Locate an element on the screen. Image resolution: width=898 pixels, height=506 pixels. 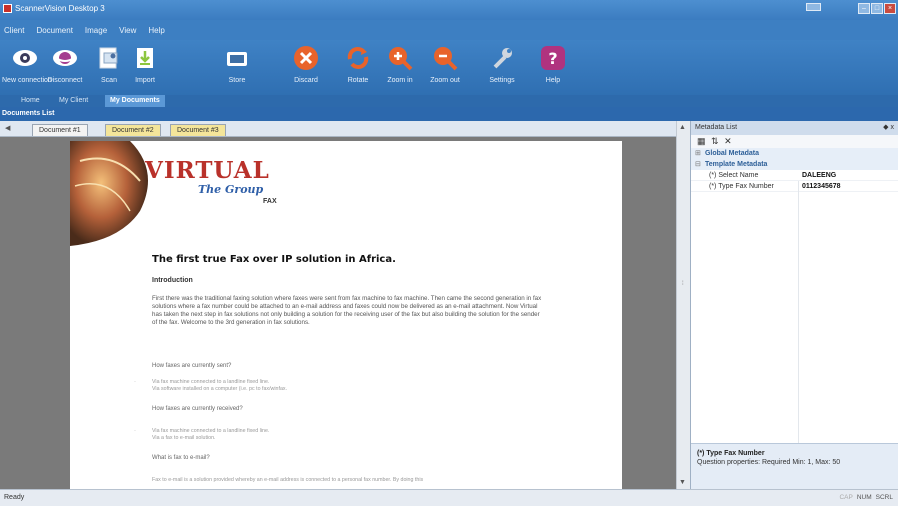
disconnect-button: Disconnect is located at coordinates (65, 69).